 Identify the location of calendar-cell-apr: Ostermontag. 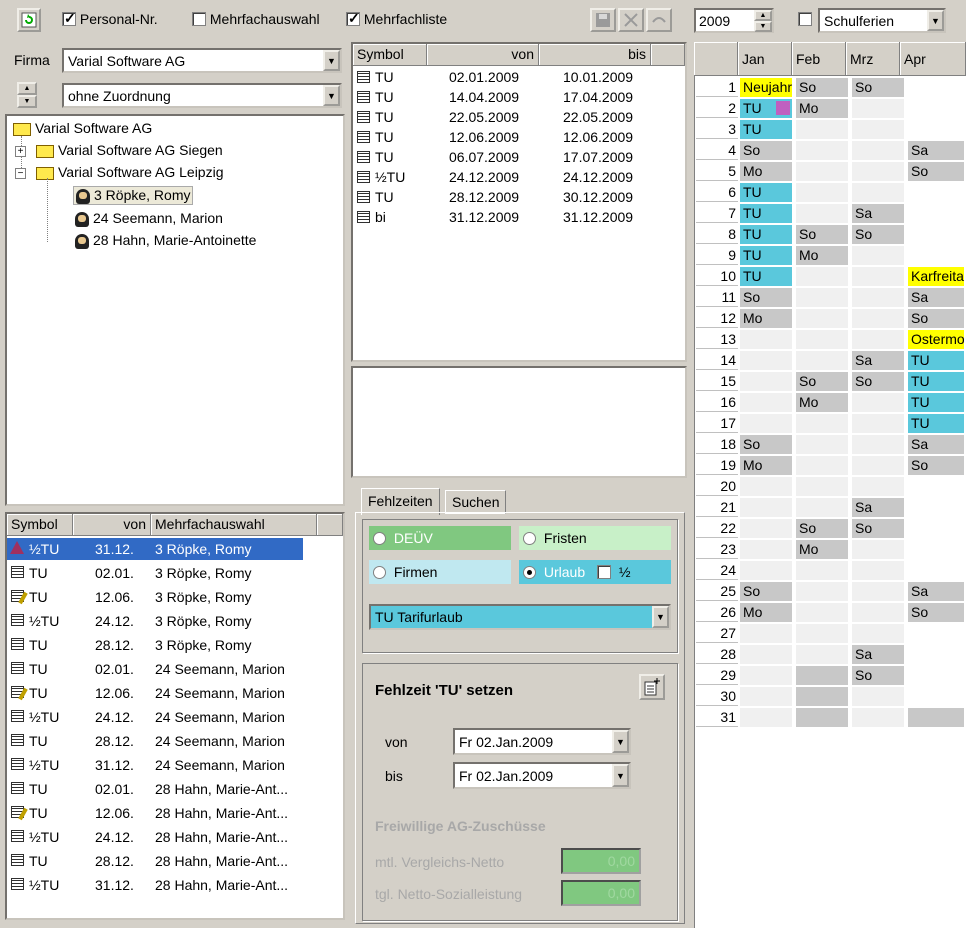
(936, 339).